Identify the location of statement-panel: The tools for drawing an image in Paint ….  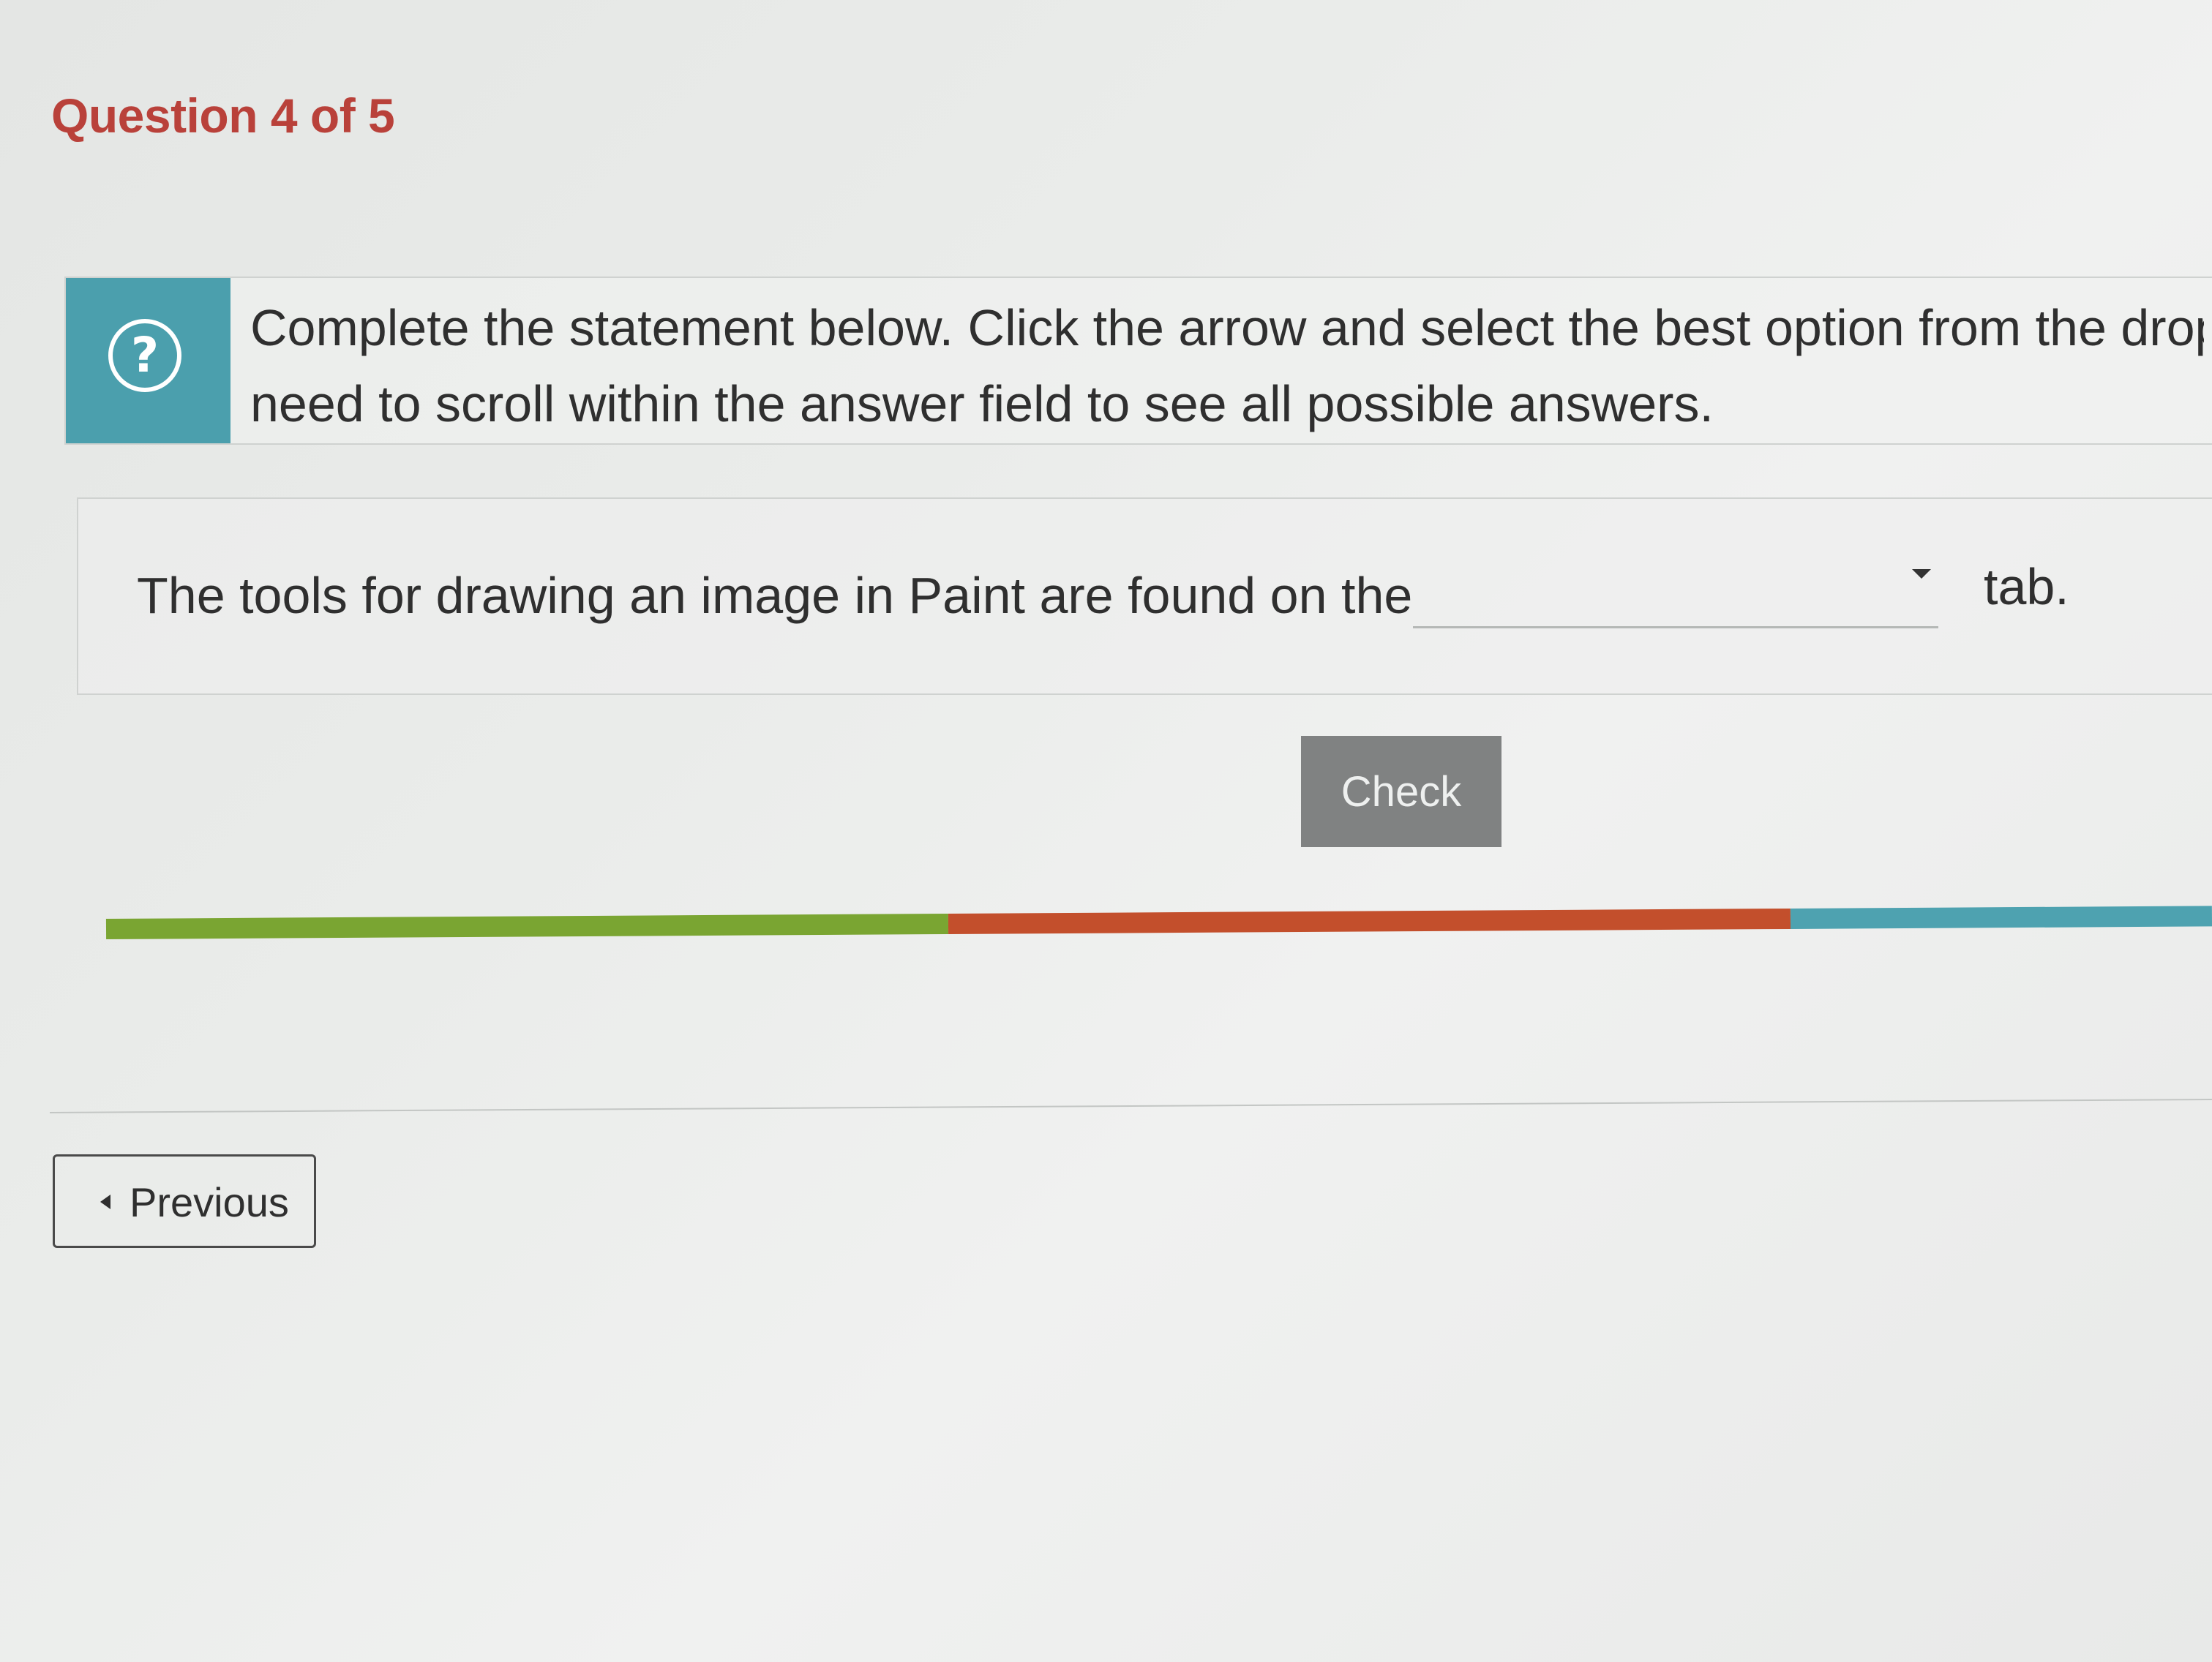
(1144, 596).